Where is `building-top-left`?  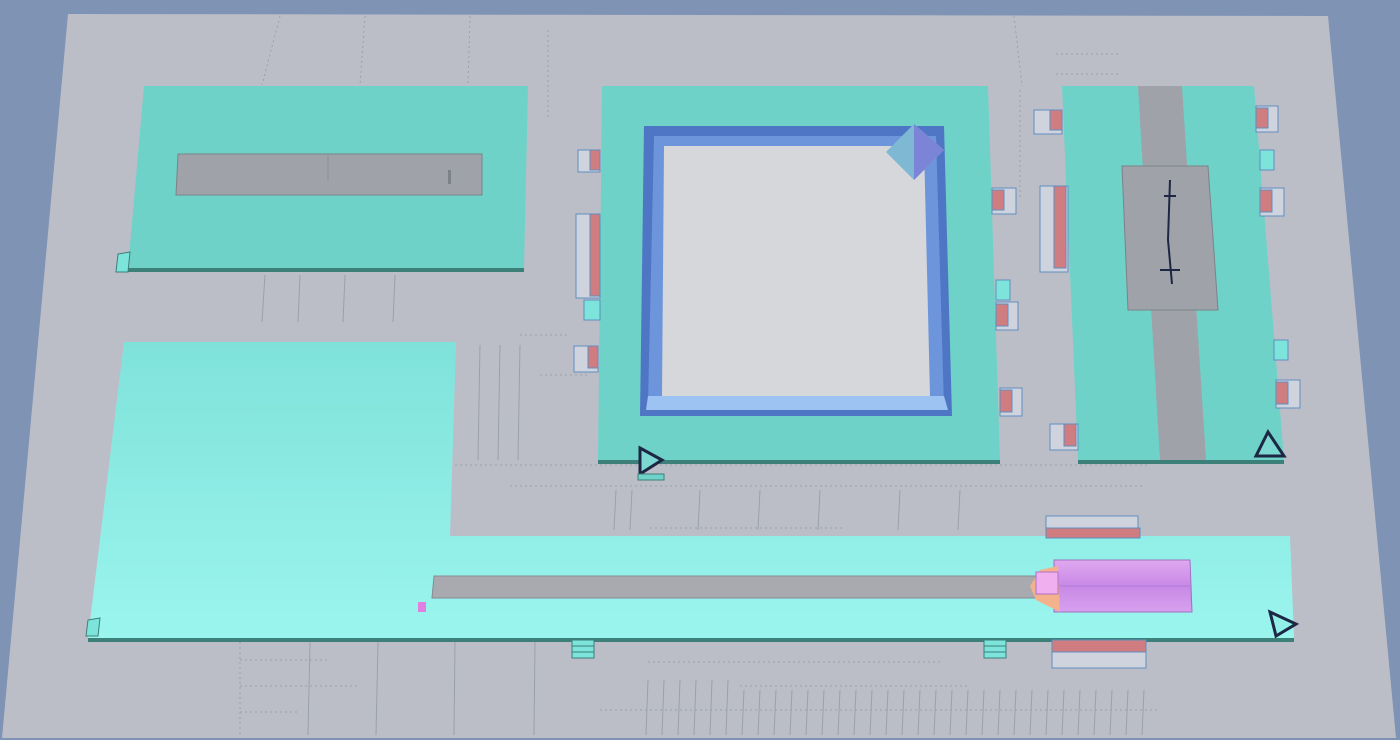
building-top-left is located at coordinates (321, 179).